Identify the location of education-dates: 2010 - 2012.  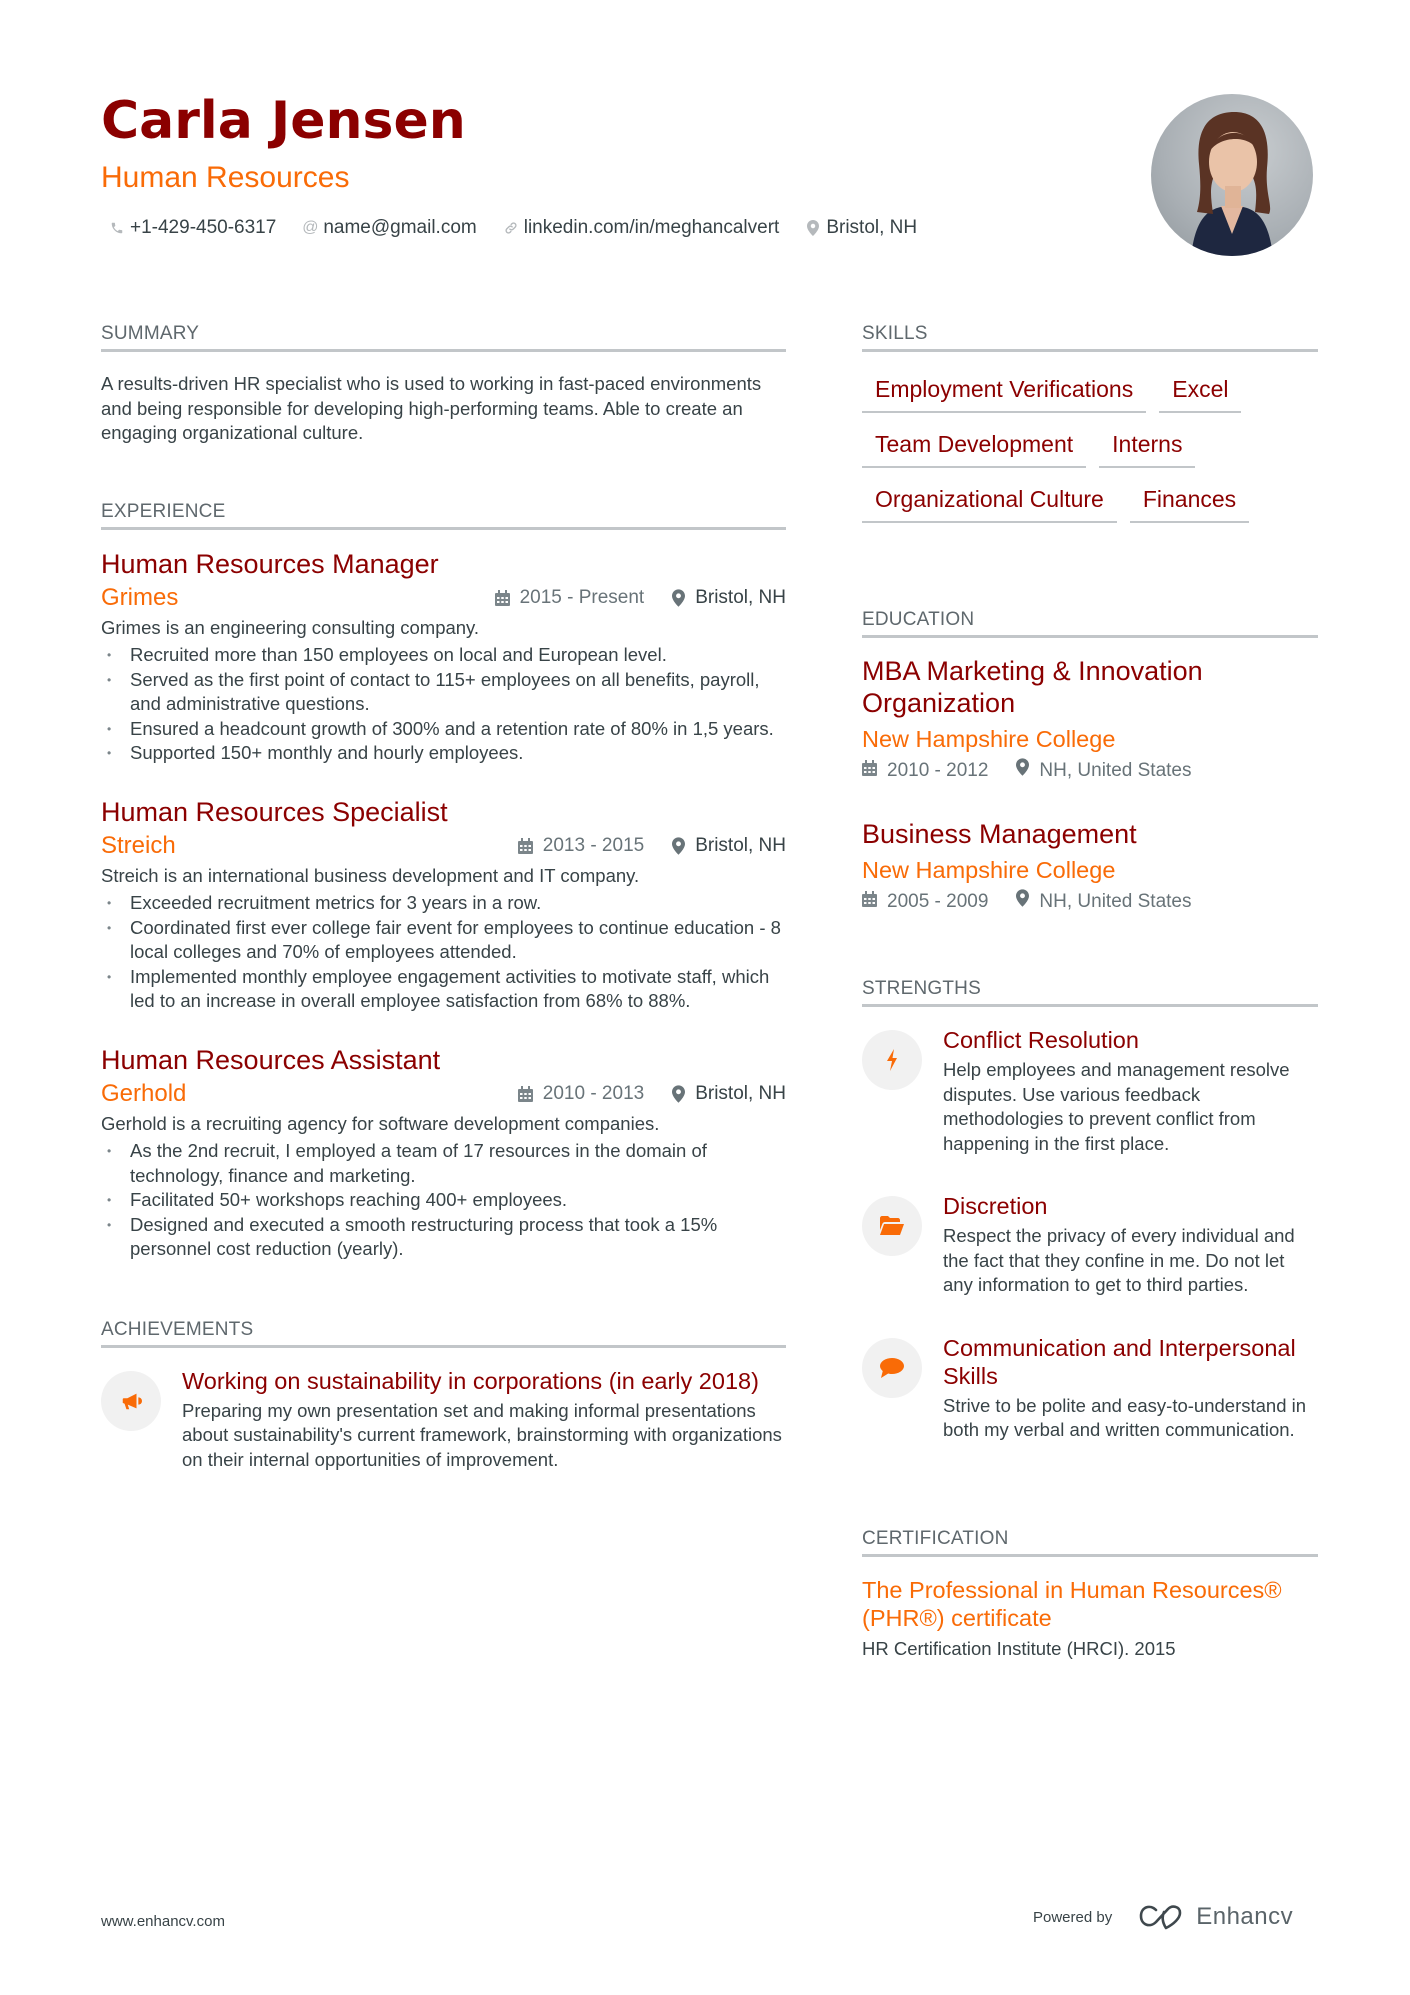
(938, 770).